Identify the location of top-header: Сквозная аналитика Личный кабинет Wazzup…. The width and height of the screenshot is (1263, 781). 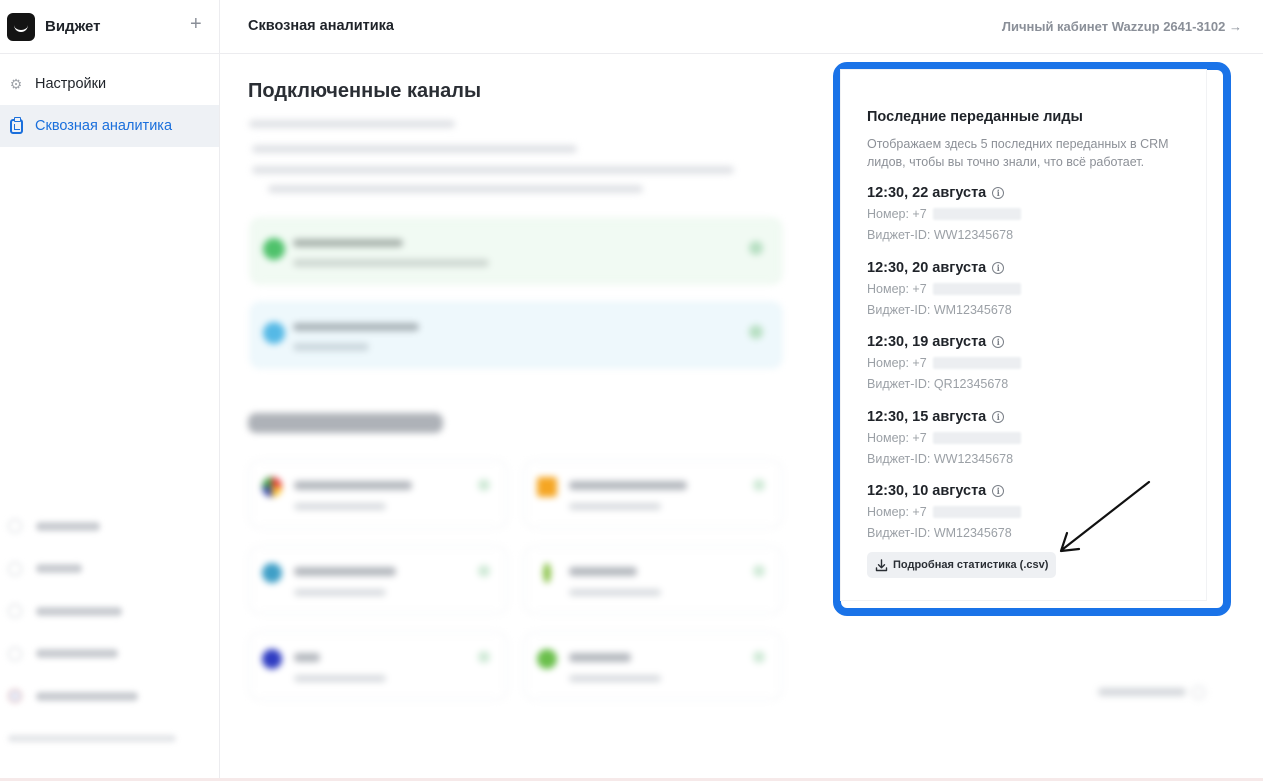
(741, 27).